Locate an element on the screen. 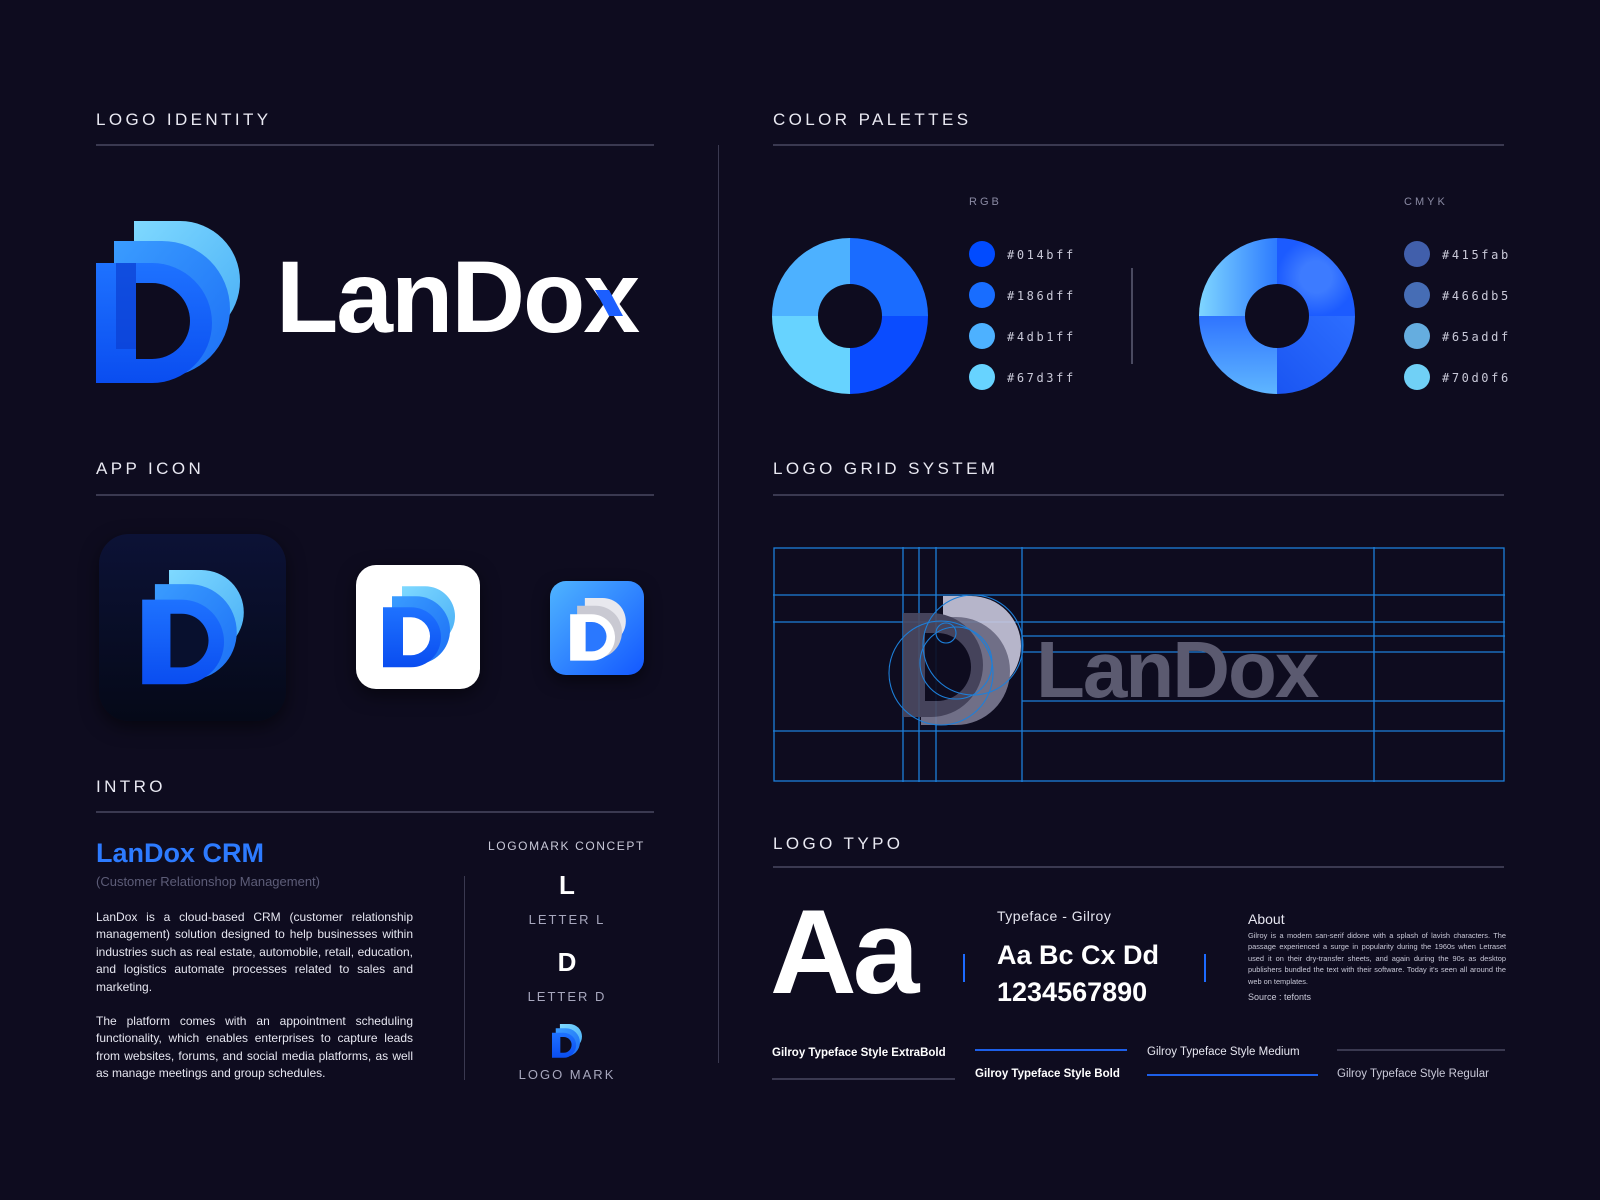  logo-grid-diagram: LanDox is located at coordinates (1139, 664).